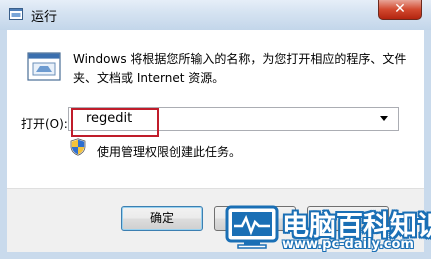 The image size is (431, 259). Describe the element at coordinates (44, 17) in the screenshot. I see `window-title: 运行` at that location.